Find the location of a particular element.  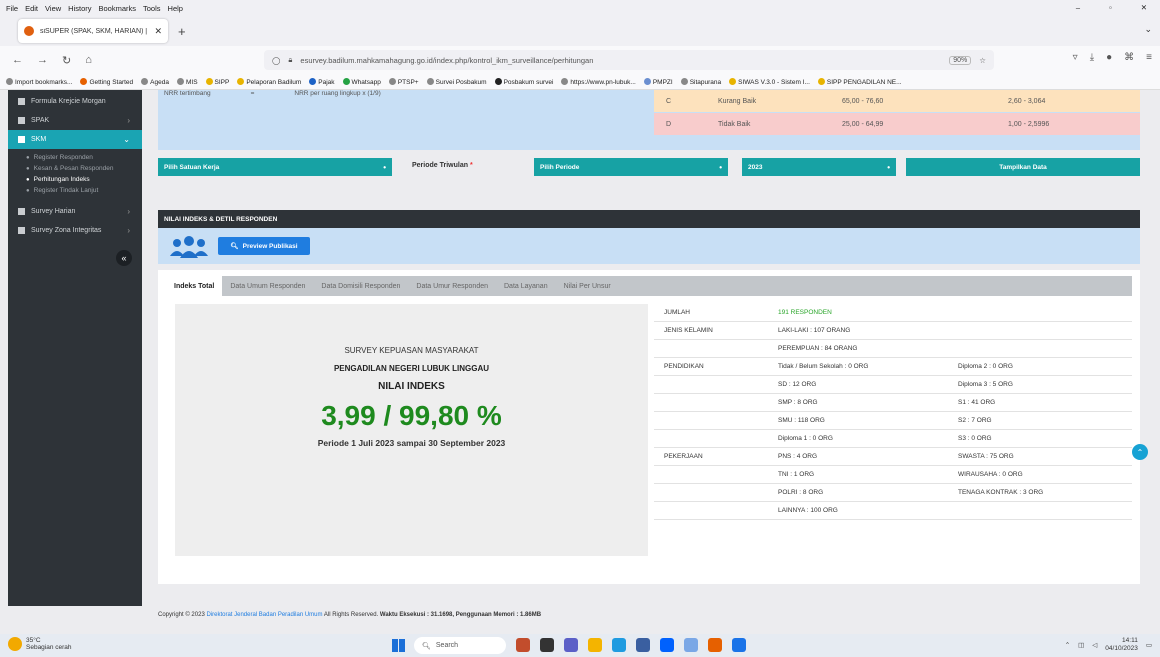

bookmark-item: PMPZI is located at coordinates (658, 81).